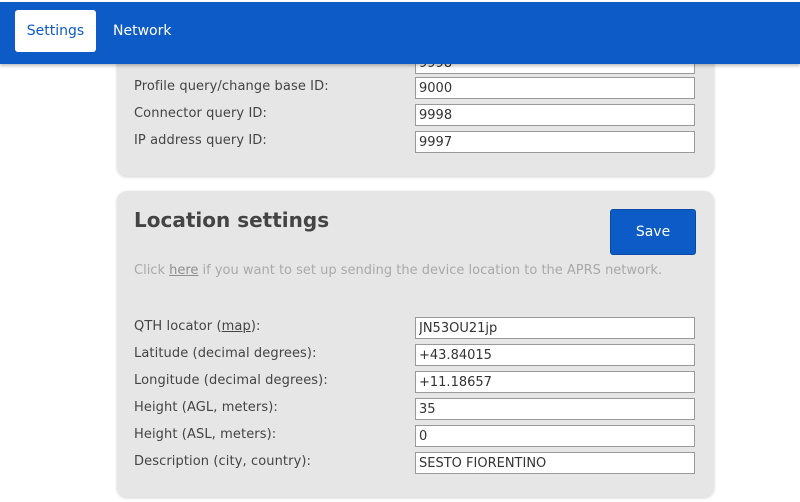 The height and width of the screenshot is (502, 800). I want to click on map-link: map, so click(236, 326).